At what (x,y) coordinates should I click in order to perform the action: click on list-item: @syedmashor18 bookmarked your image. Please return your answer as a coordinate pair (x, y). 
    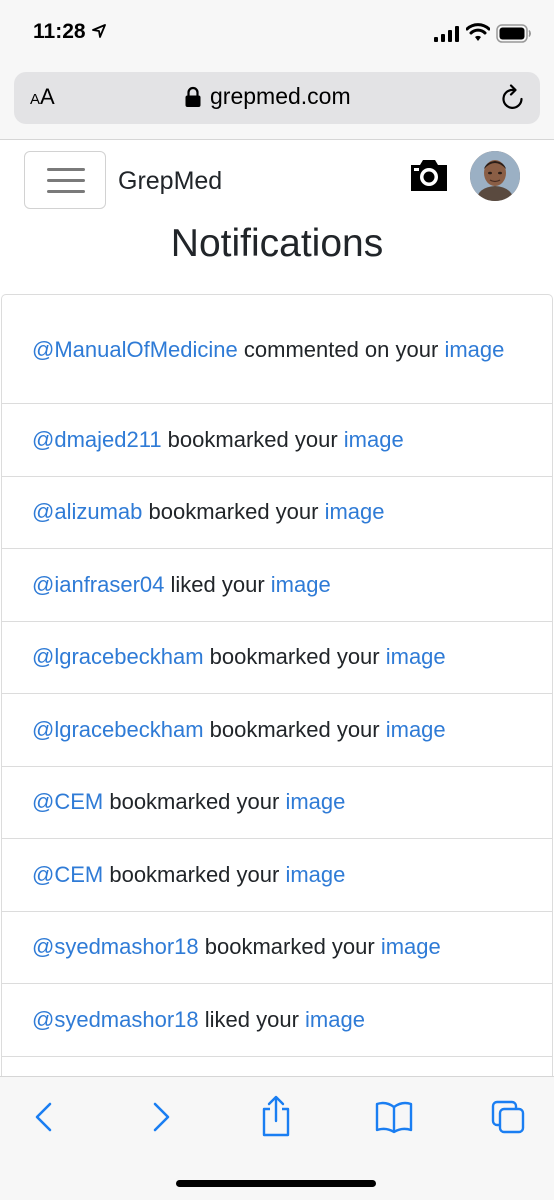
    Looking at the image, I should click on (277, 948).